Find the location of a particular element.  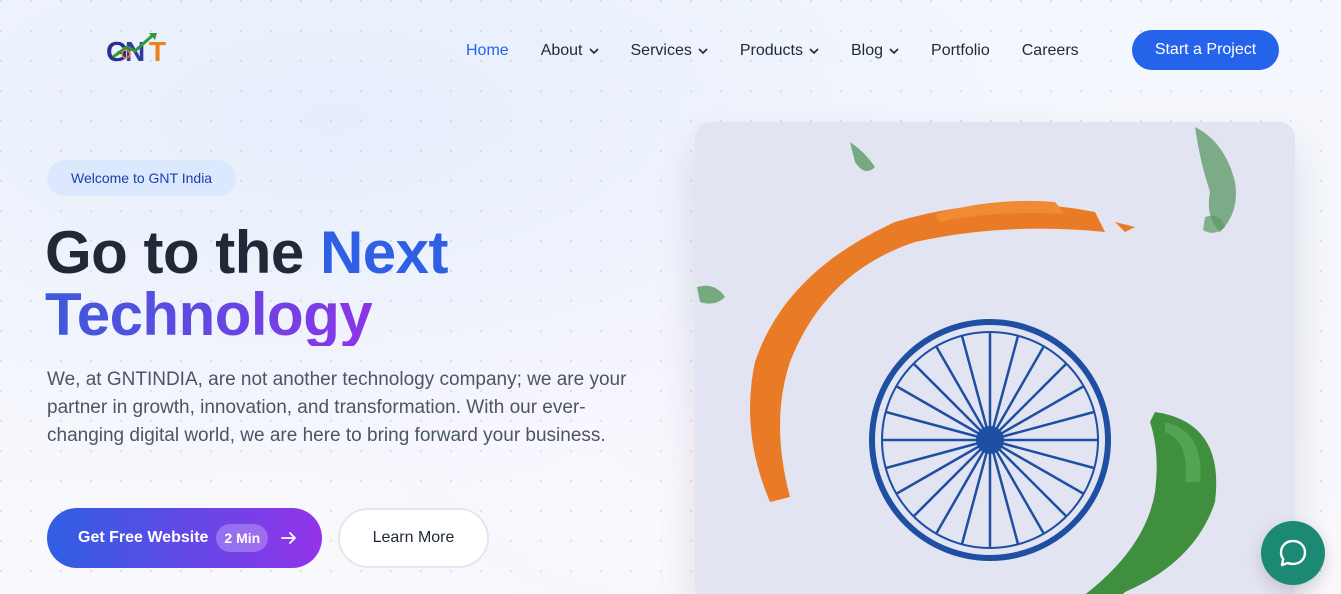

arrow-right-icon is located at coordinates (289, 538).